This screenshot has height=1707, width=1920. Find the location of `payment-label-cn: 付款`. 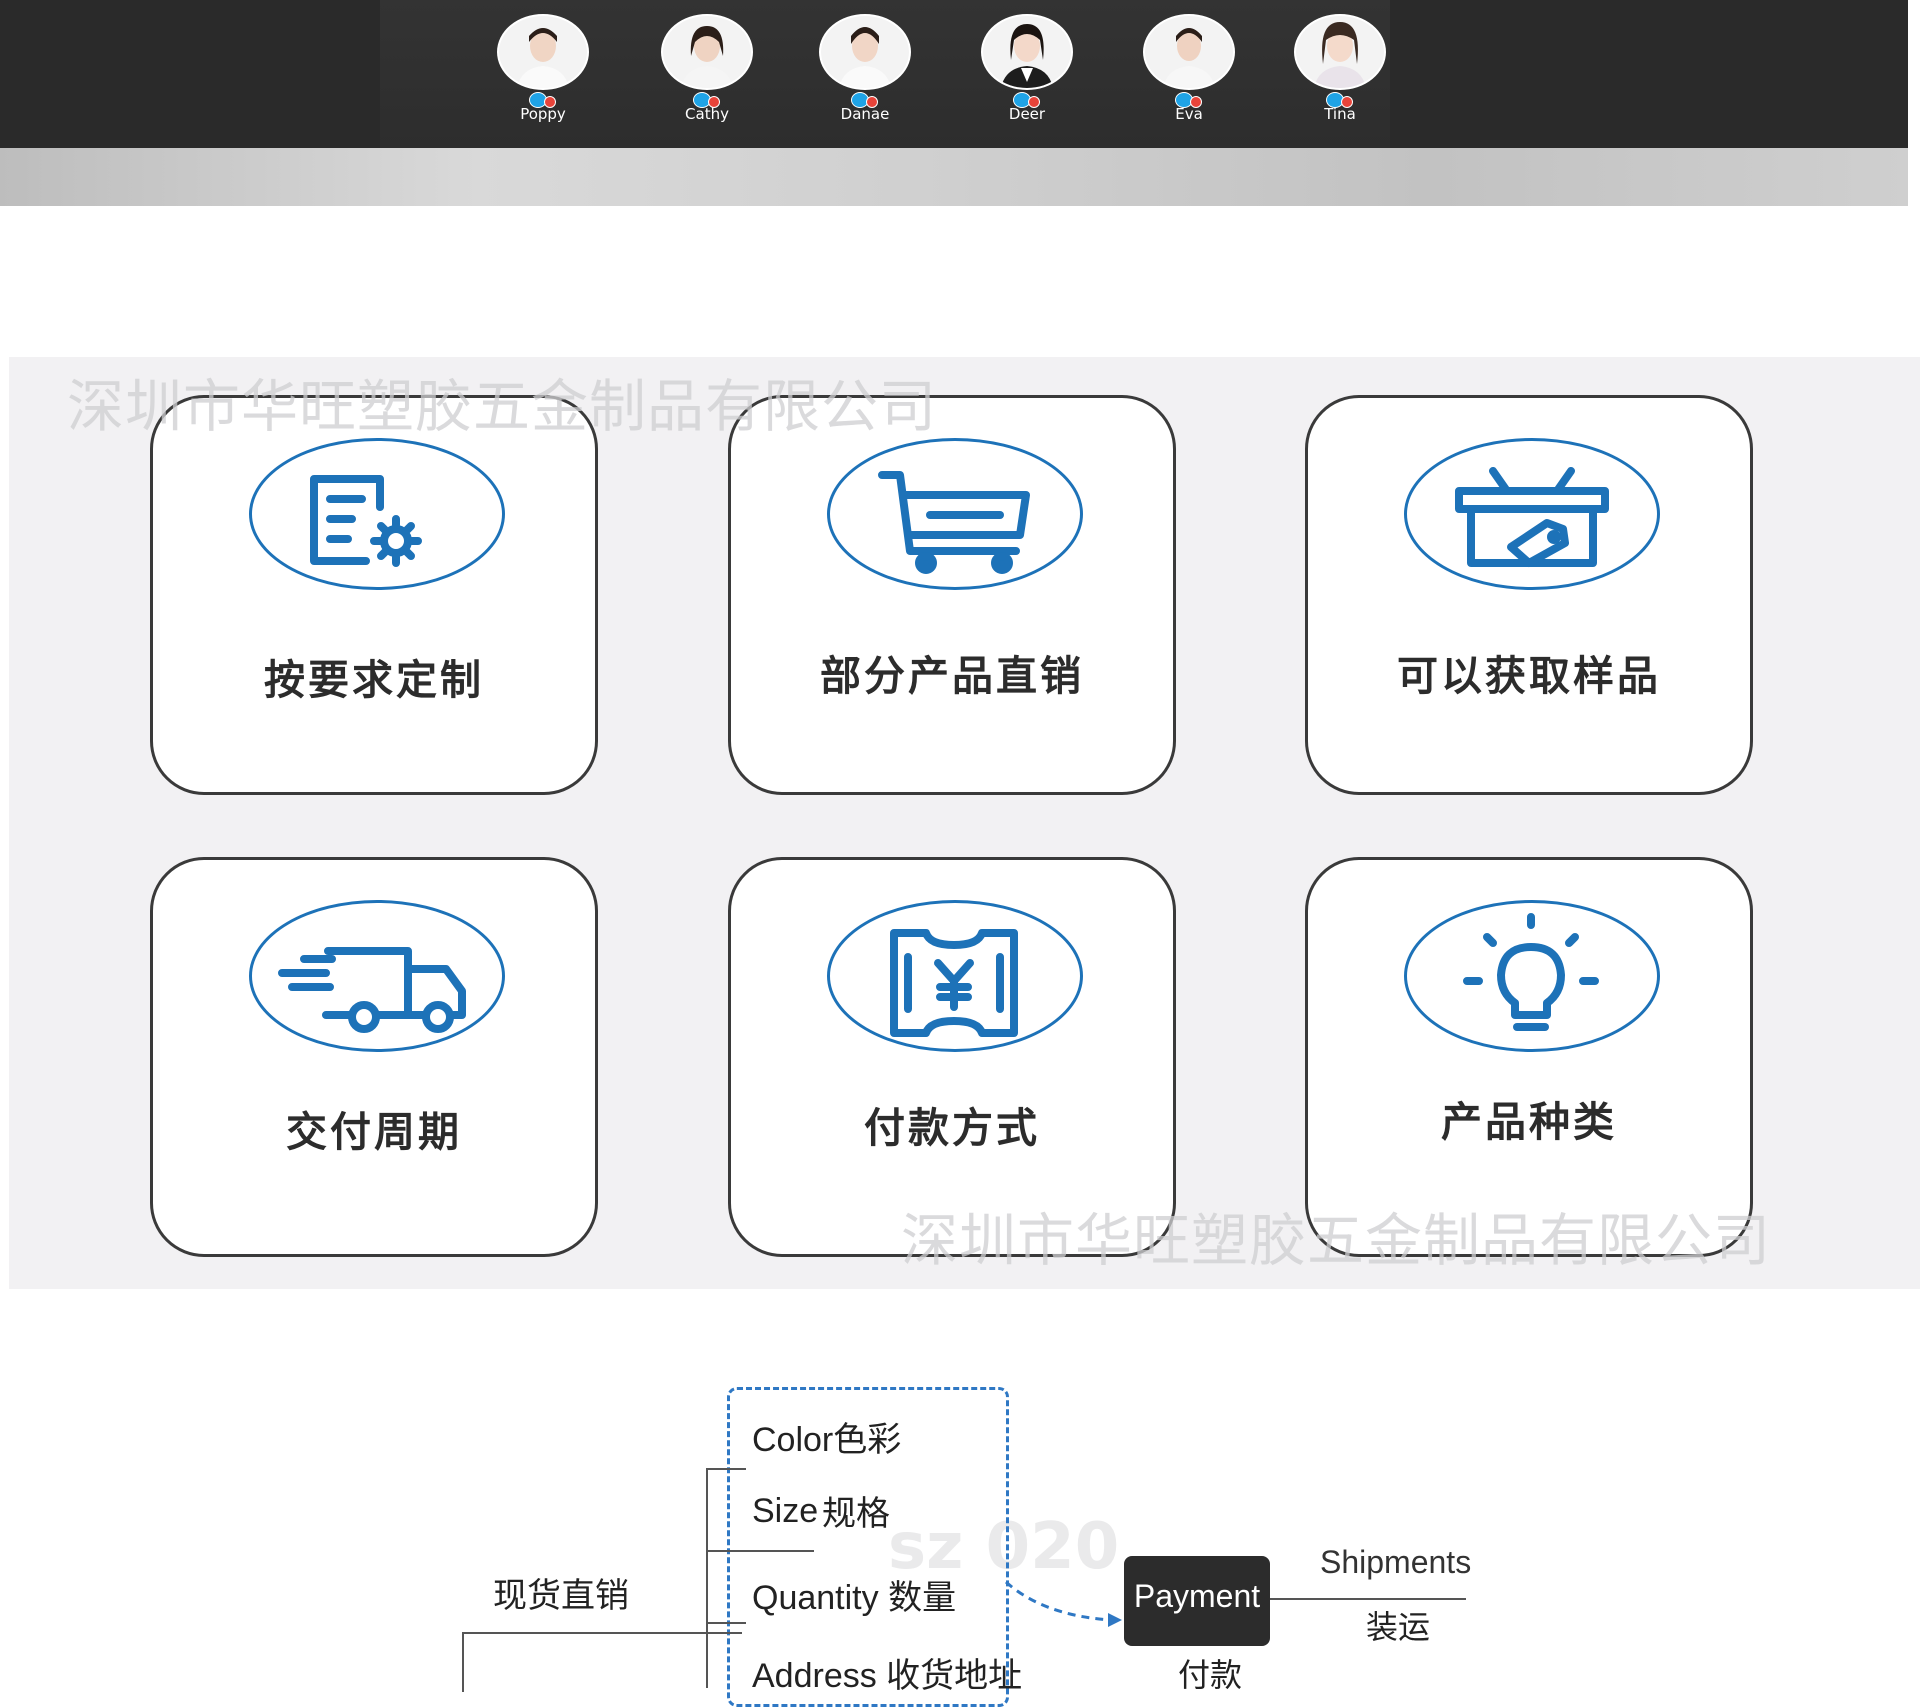

payment-label-cn: 付款 is located at coordinates (1210, 1675).